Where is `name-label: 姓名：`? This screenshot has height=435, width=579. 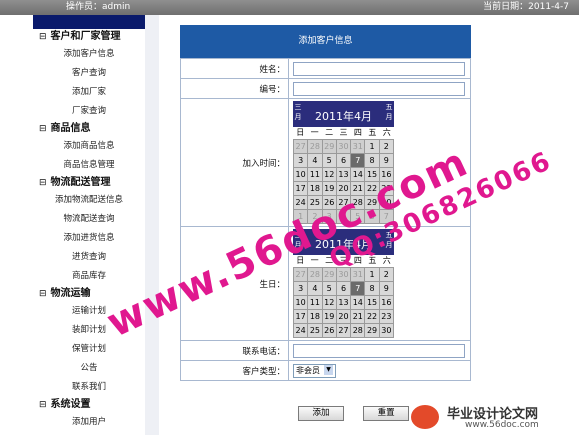
name-label: 姓名： is located at coordinates (234, 68).